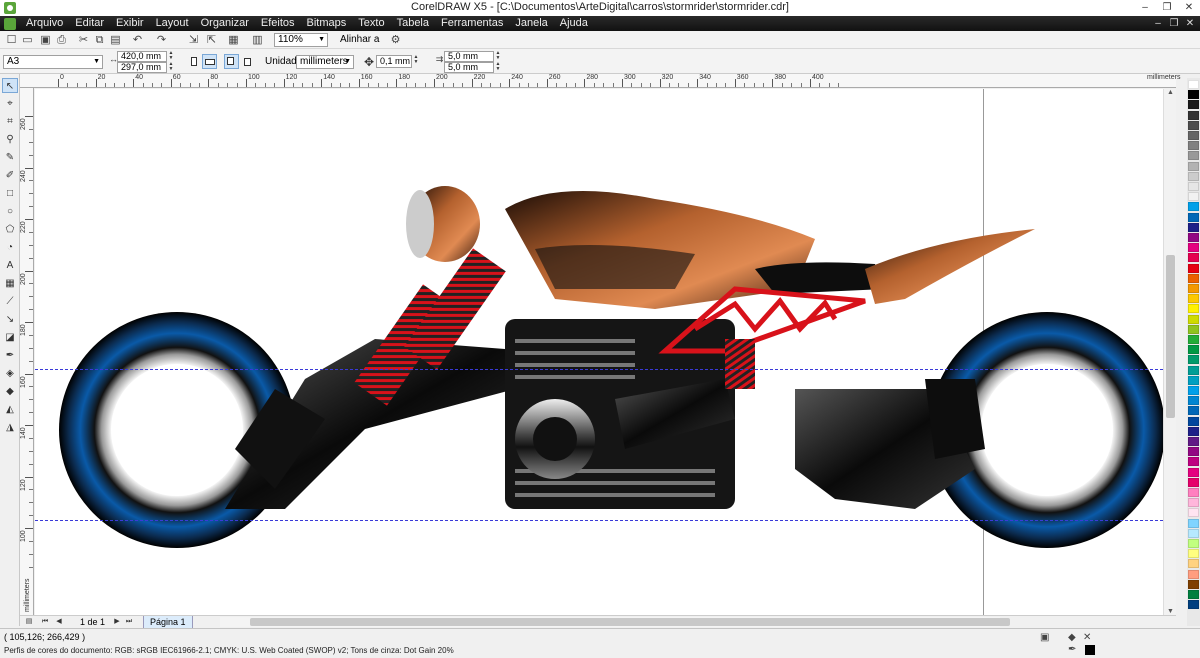 Image resolution: width=1200 pixels, height=658 pixels. What do you see at coordinates (10, 103) in the screenshot?
I see `shape-tool-icon: ⌖` at bounding box center [10, 103].